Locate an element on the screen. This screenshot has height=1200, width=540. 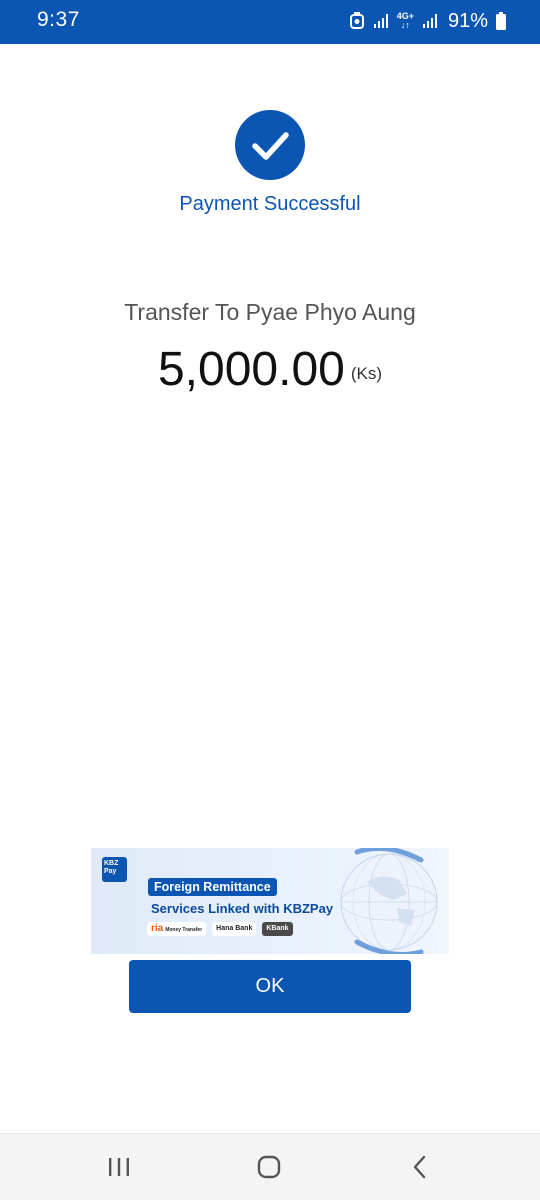
recent-apps-icon is located at coordinates (119, 1167).